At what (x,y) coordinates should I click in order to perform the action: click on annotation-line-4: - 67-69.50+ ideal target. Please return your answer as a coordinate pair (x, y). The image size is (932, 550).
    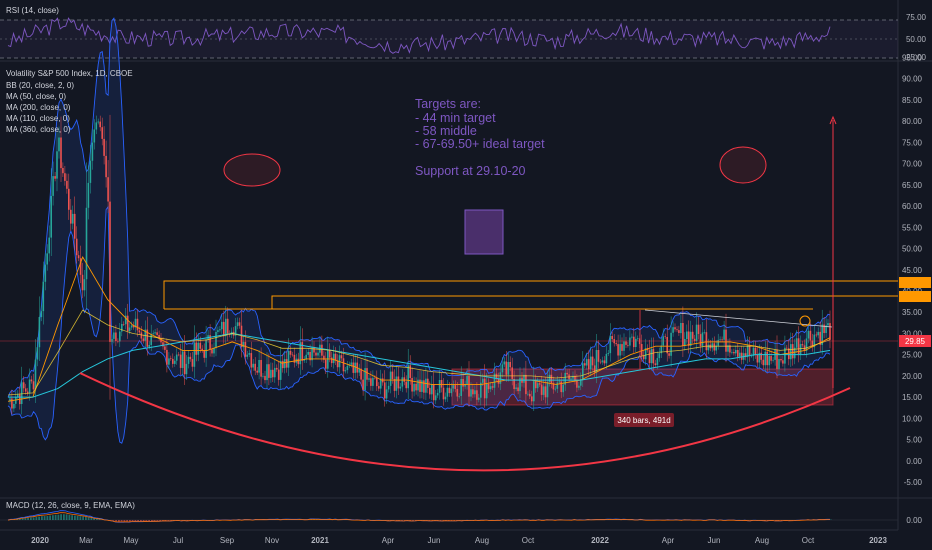
    Looking at the image, I should click on (480, 144).